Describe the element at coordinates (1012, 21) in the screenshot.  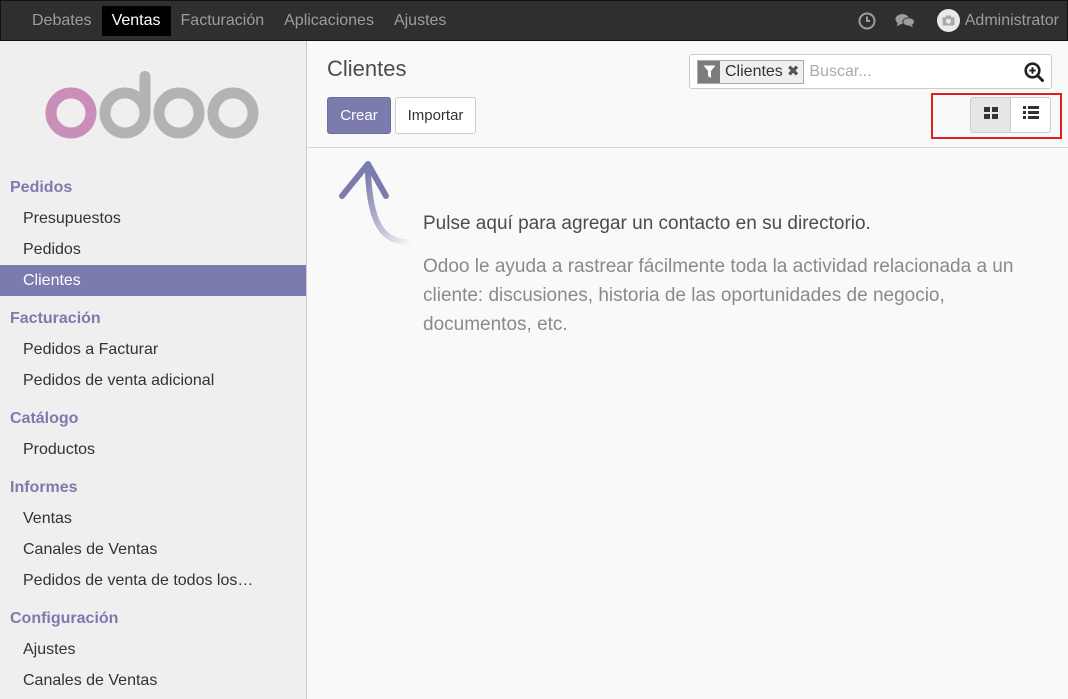
I see `user-menu: Administrator` at that location.